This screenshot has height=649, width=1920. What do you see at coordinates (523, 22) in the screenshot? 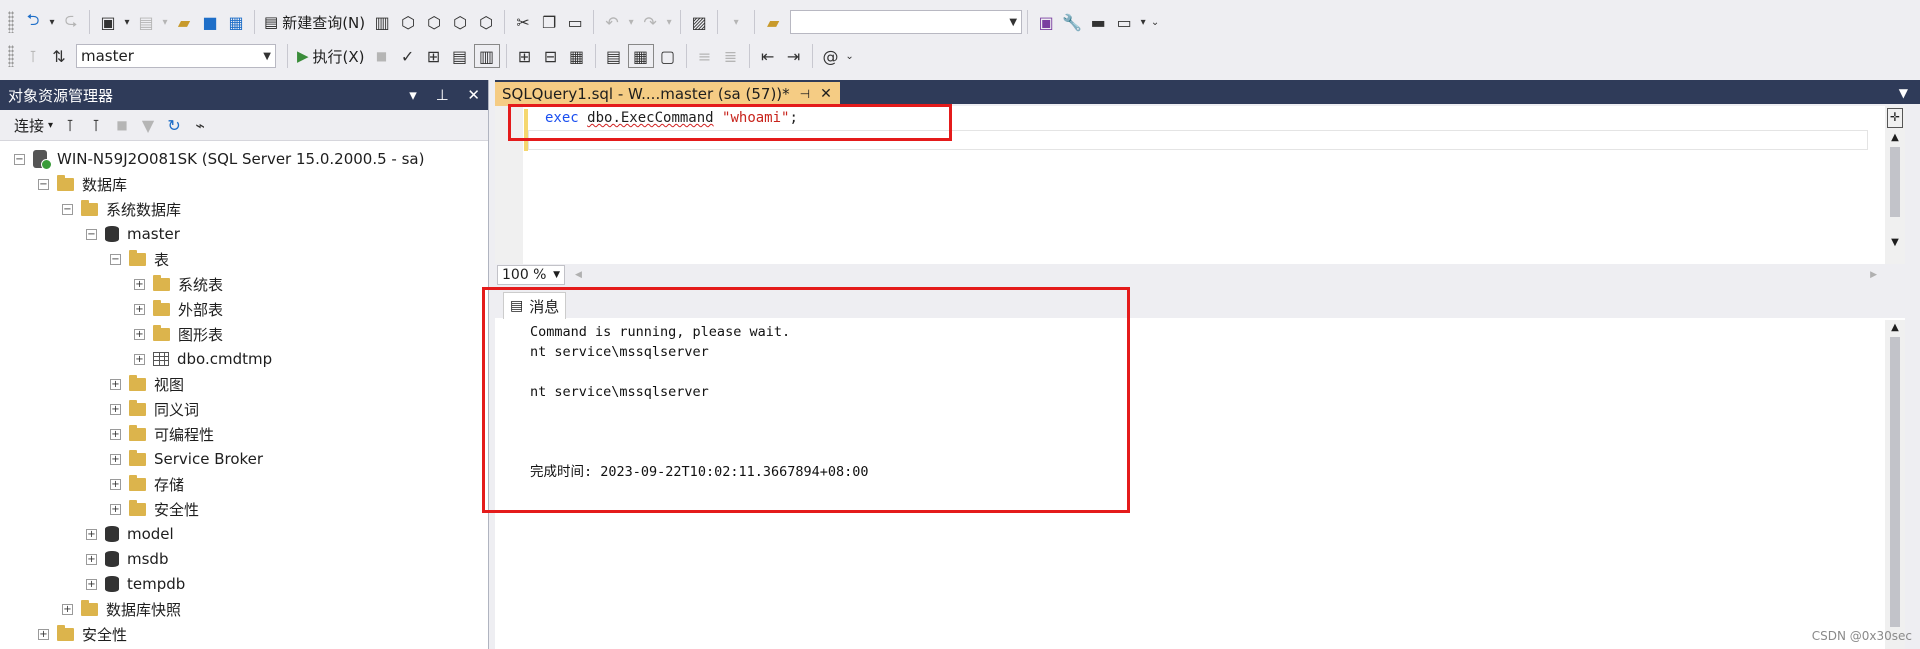
I see `cut-icon: ✂` at bounding box center [523, 22].